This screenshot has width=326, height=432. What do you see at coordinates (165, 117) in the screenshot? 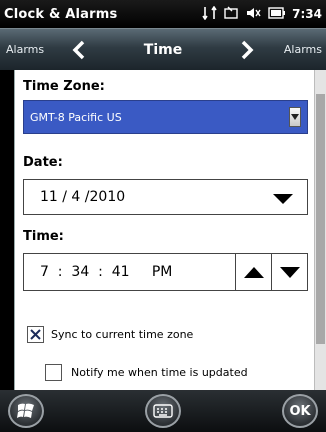
I see `timezone-select: GMT-8 Pacific US` at bounding box center [165, 117].